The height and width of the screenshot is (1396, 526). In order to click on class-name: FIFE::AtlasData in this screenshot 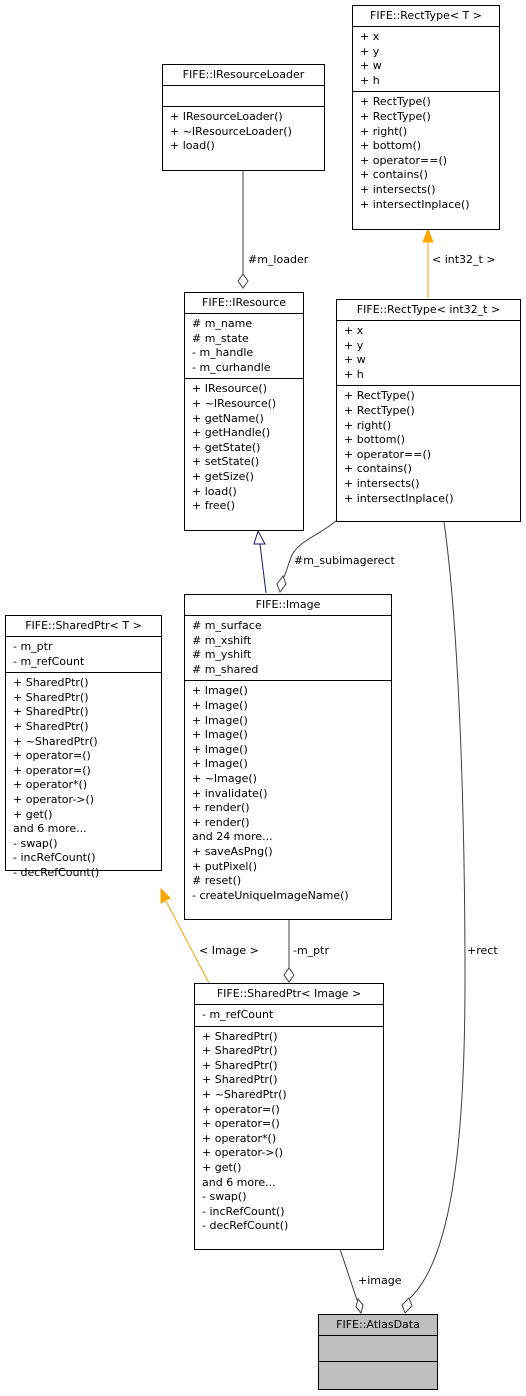, I will do `click(378, 1325)`.